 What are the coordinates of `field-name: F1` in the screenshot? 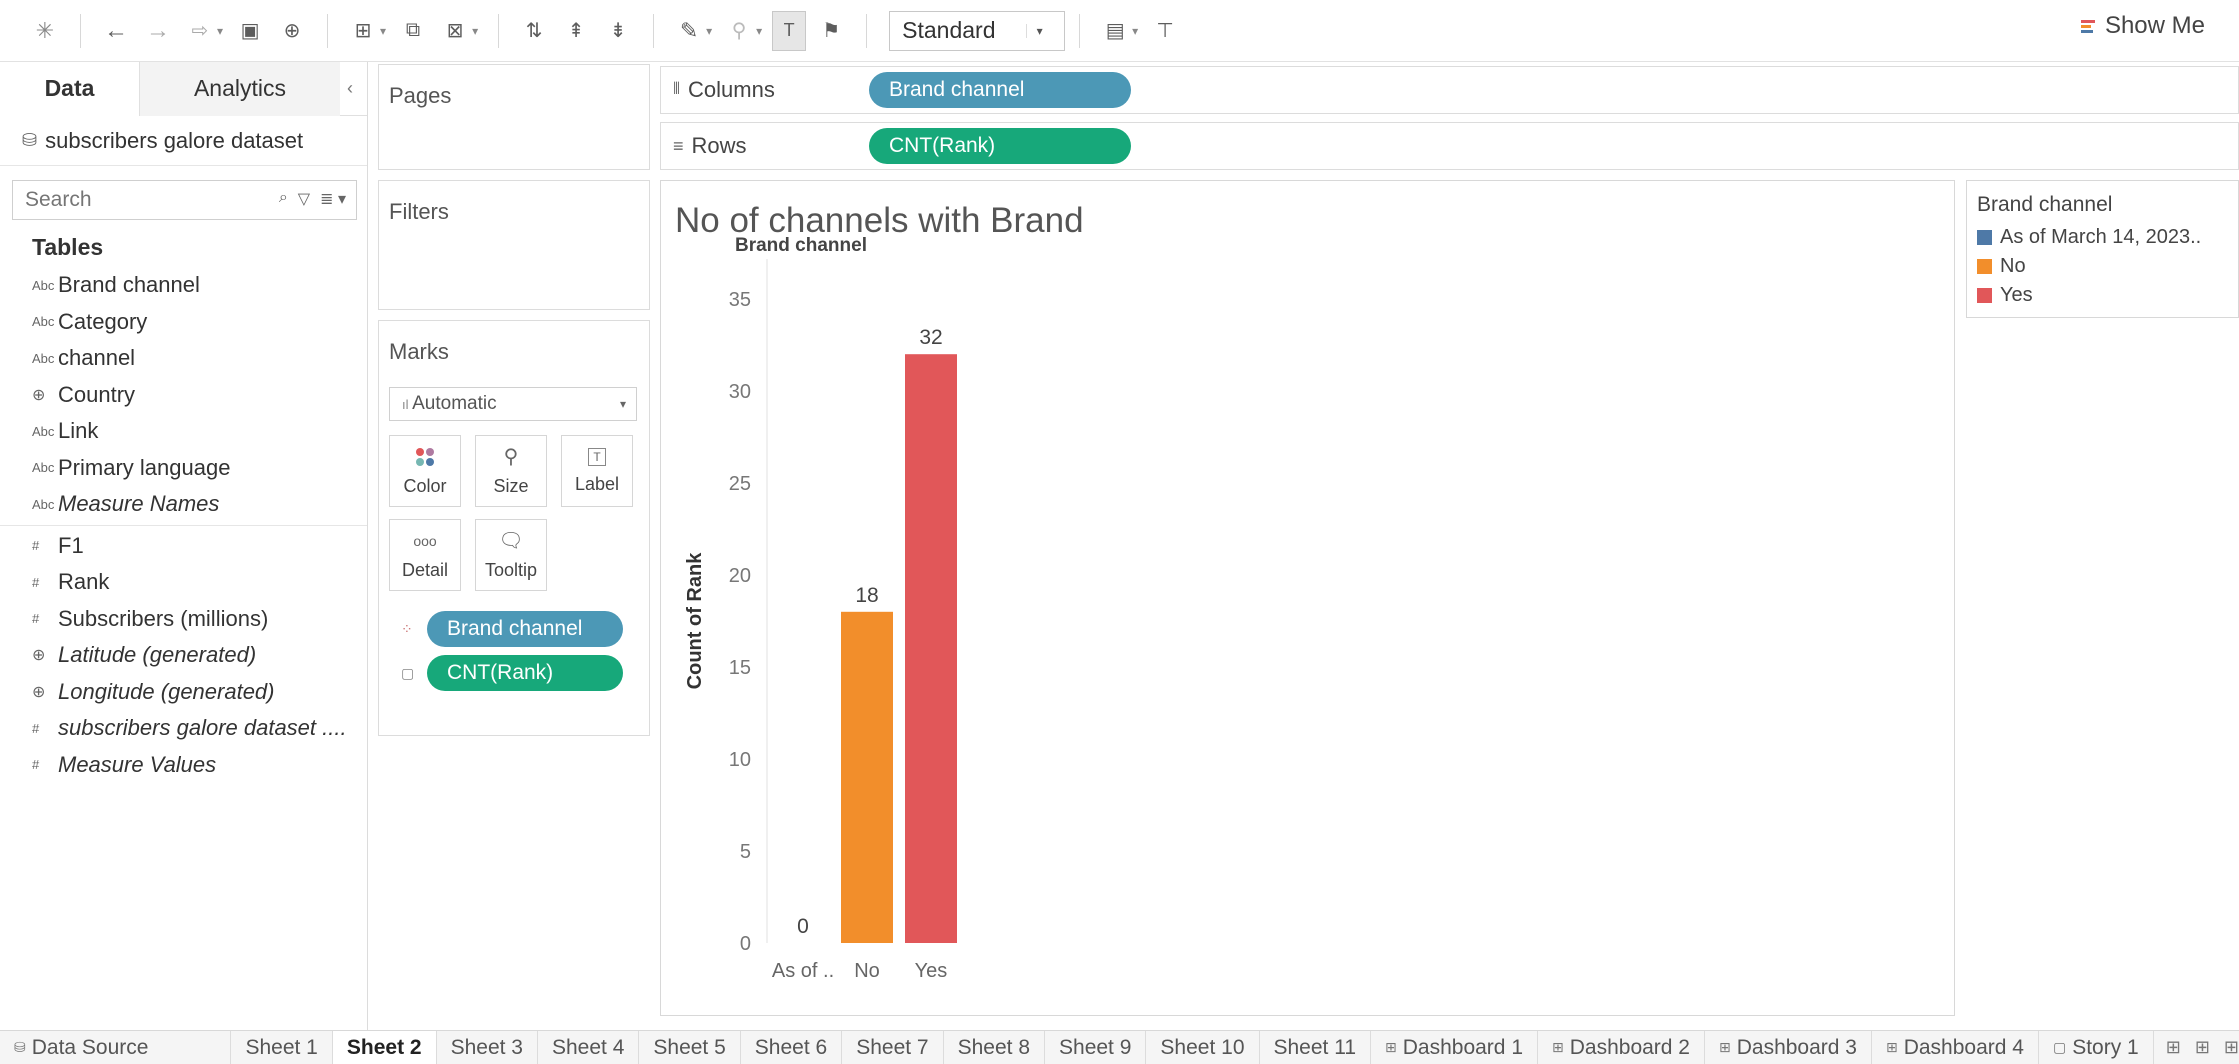 It's located at (71, 545).